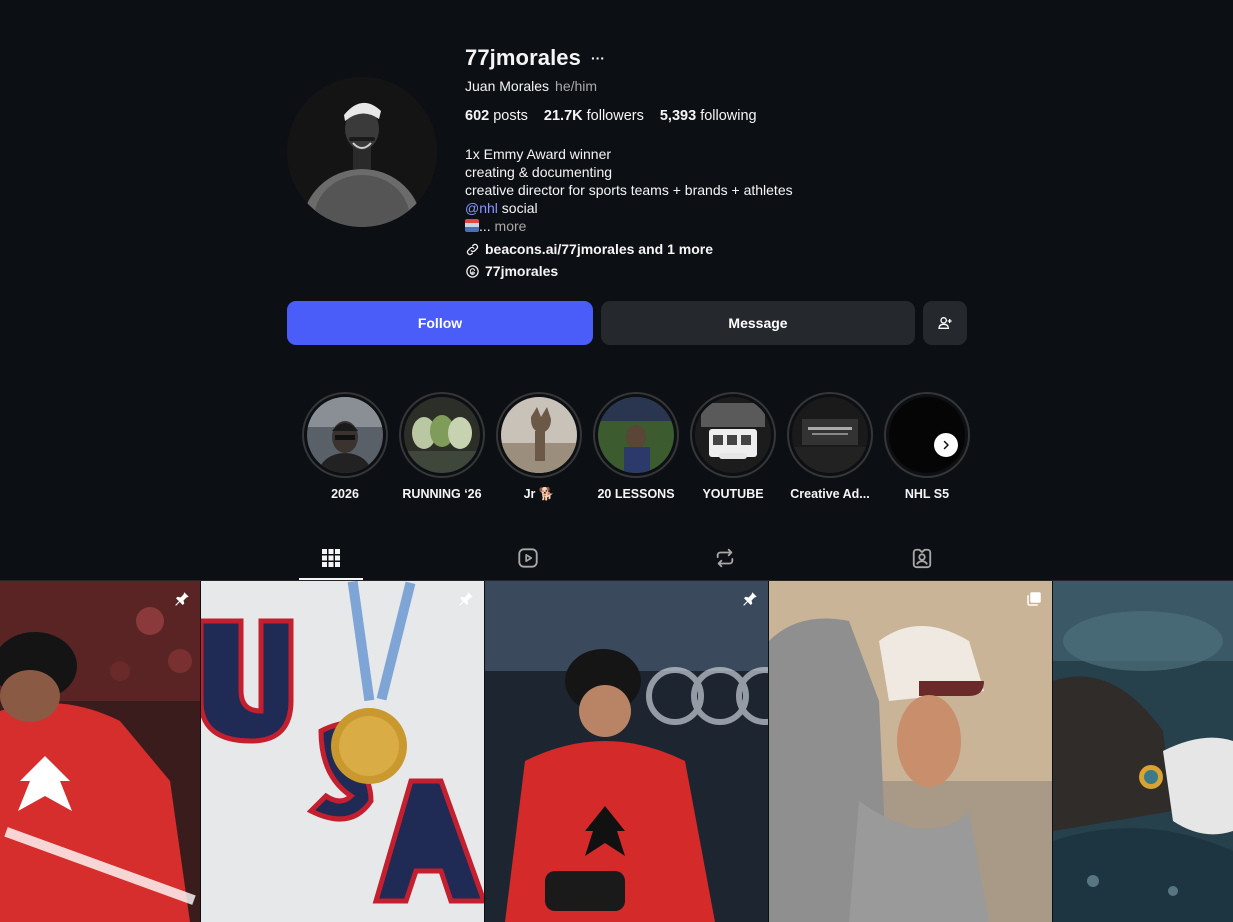 The image size is (1233, 922). I want to click on highlight-label: NHL S5, so click(927, 494).